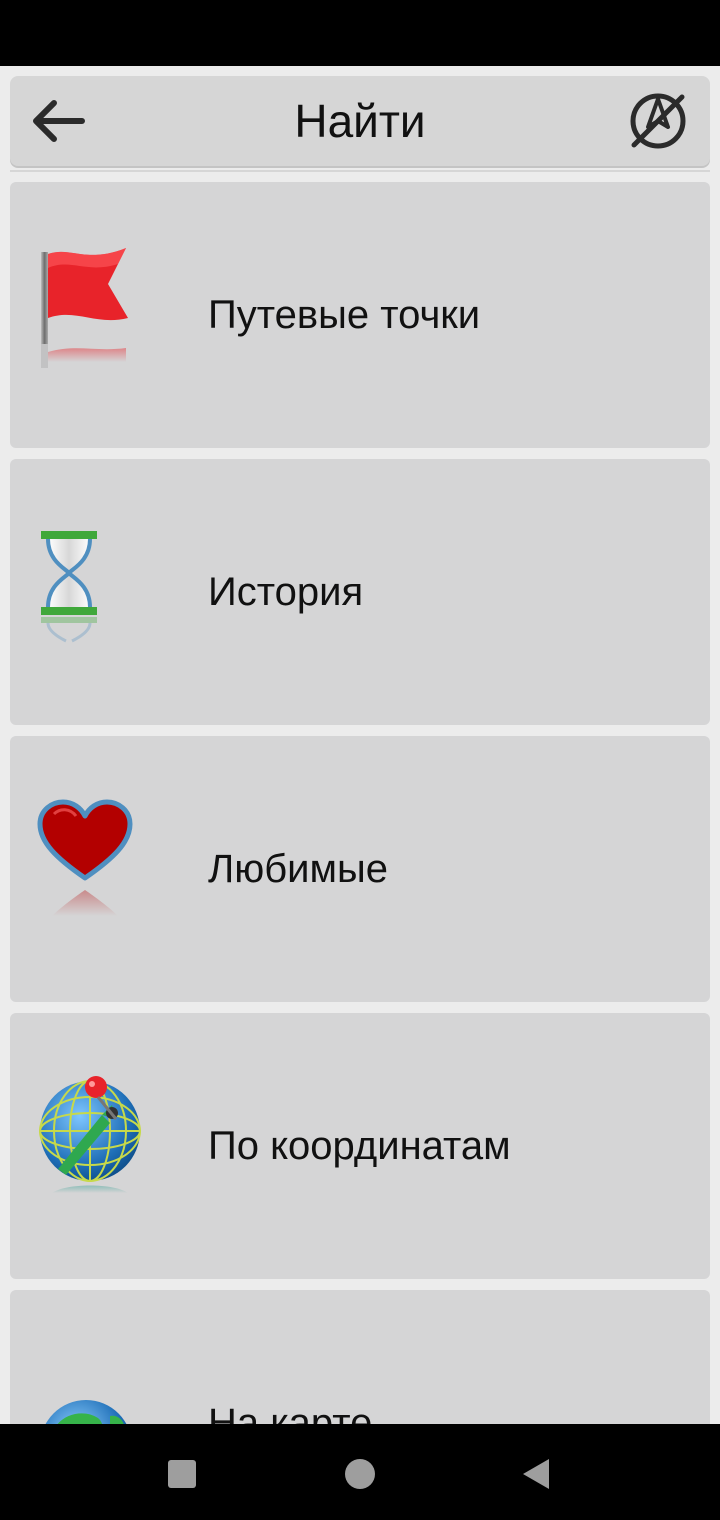 The height and width of the screenshot is (1520, 720). I want to click on menu-item-label: Путевые точки, so click(344, 315).